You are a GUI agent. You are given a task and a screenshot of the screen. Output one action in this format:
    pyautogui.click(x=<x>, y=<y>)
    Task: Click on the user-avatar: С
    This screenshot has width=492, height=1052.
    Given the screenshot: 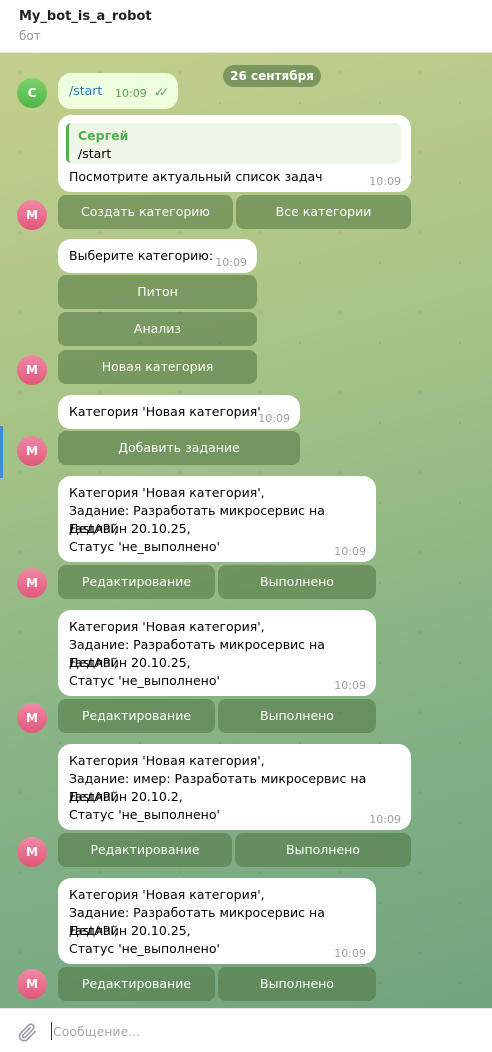 What is the action you would take?
    pyautogui.click(x=32, y=93)
    